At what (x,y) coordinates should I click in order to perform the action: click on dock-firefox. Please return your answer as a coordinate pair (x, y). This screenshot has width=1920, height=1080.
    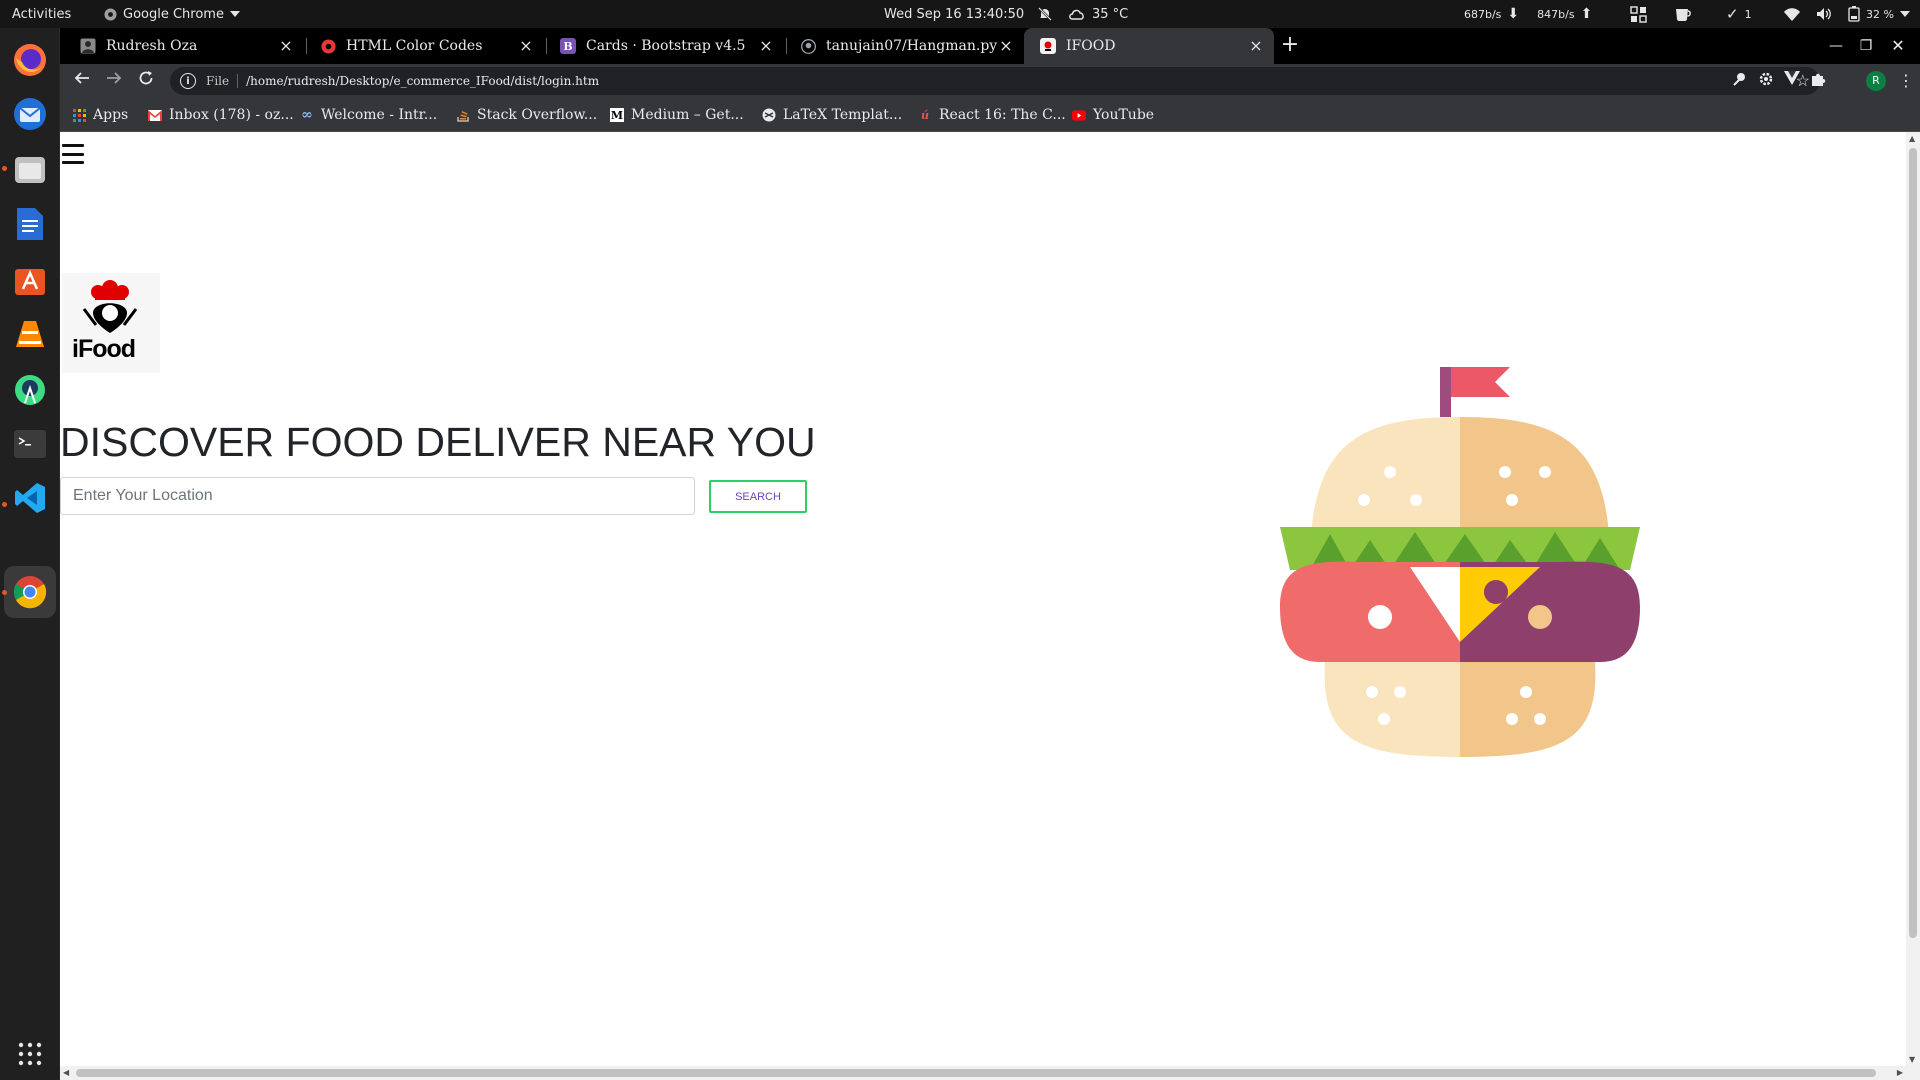
    Looking at the image, I should click on (30, 60).